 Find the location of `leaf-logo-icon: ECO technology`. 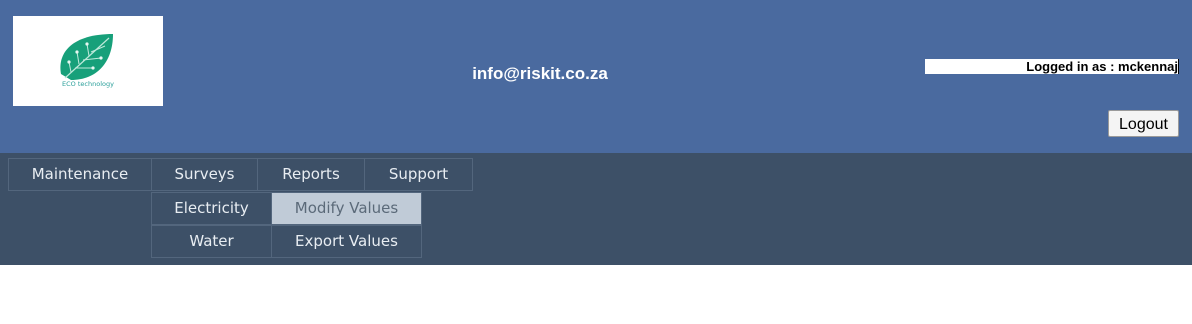

leaf-logo-icon: ECO technology is located at coordinates (87, 61).